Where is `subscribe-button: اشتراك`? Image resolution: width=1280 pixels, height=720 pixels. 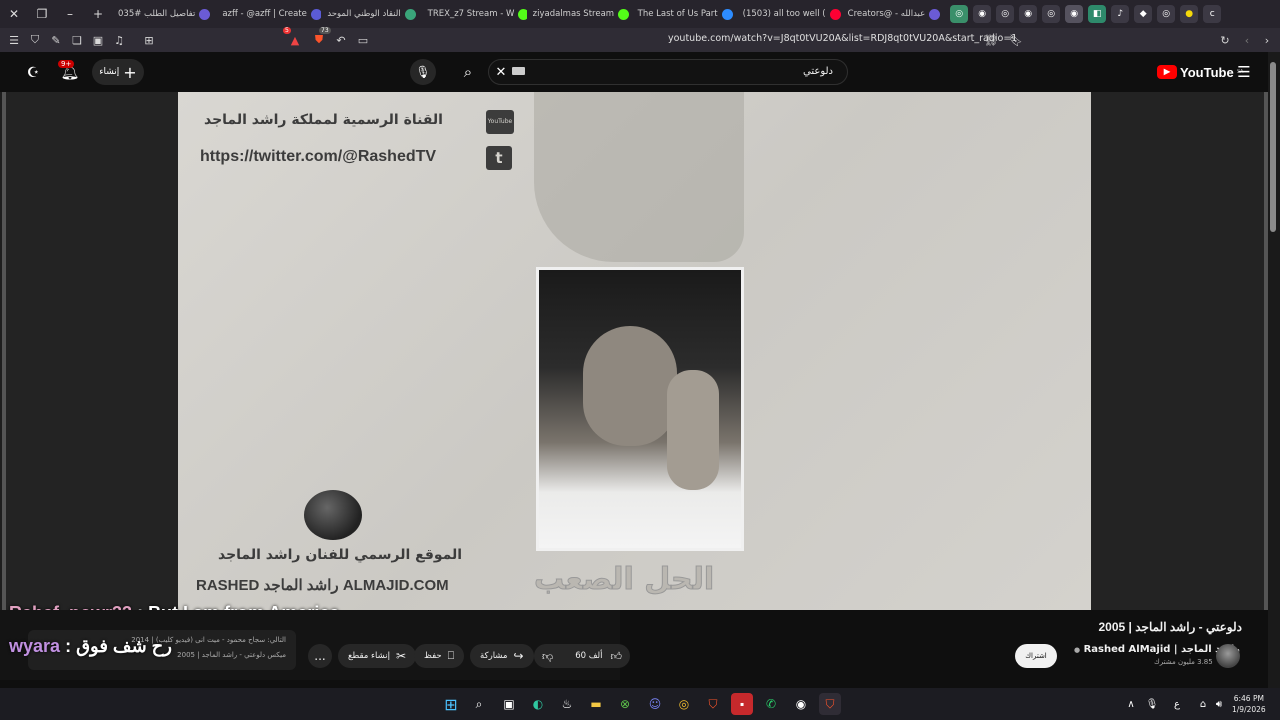
subscribe-button: اشتراك is located at coordinates (1036, 656).